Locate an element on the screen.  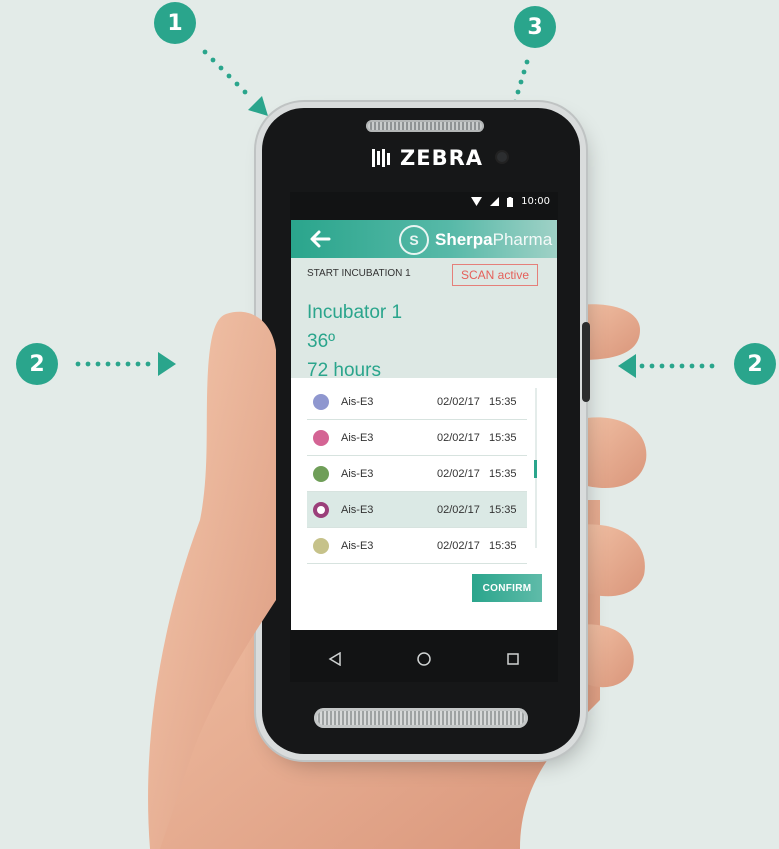
task-title: START INCUBATION 1 is located at coordinates (359, 273).